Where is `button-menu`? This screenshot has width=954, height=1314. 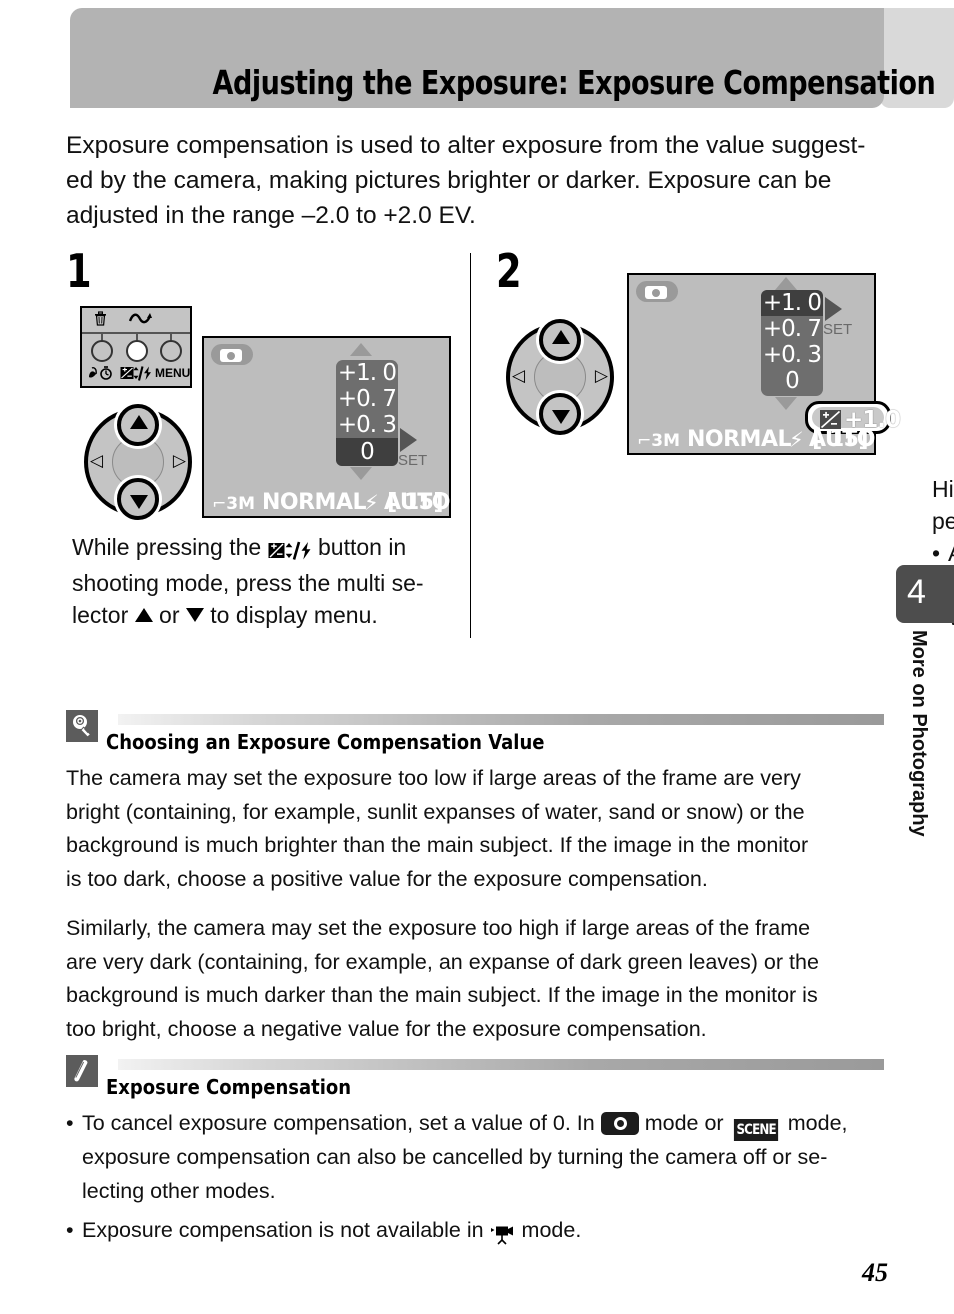 button-menu is located at coordinates (171, 351).